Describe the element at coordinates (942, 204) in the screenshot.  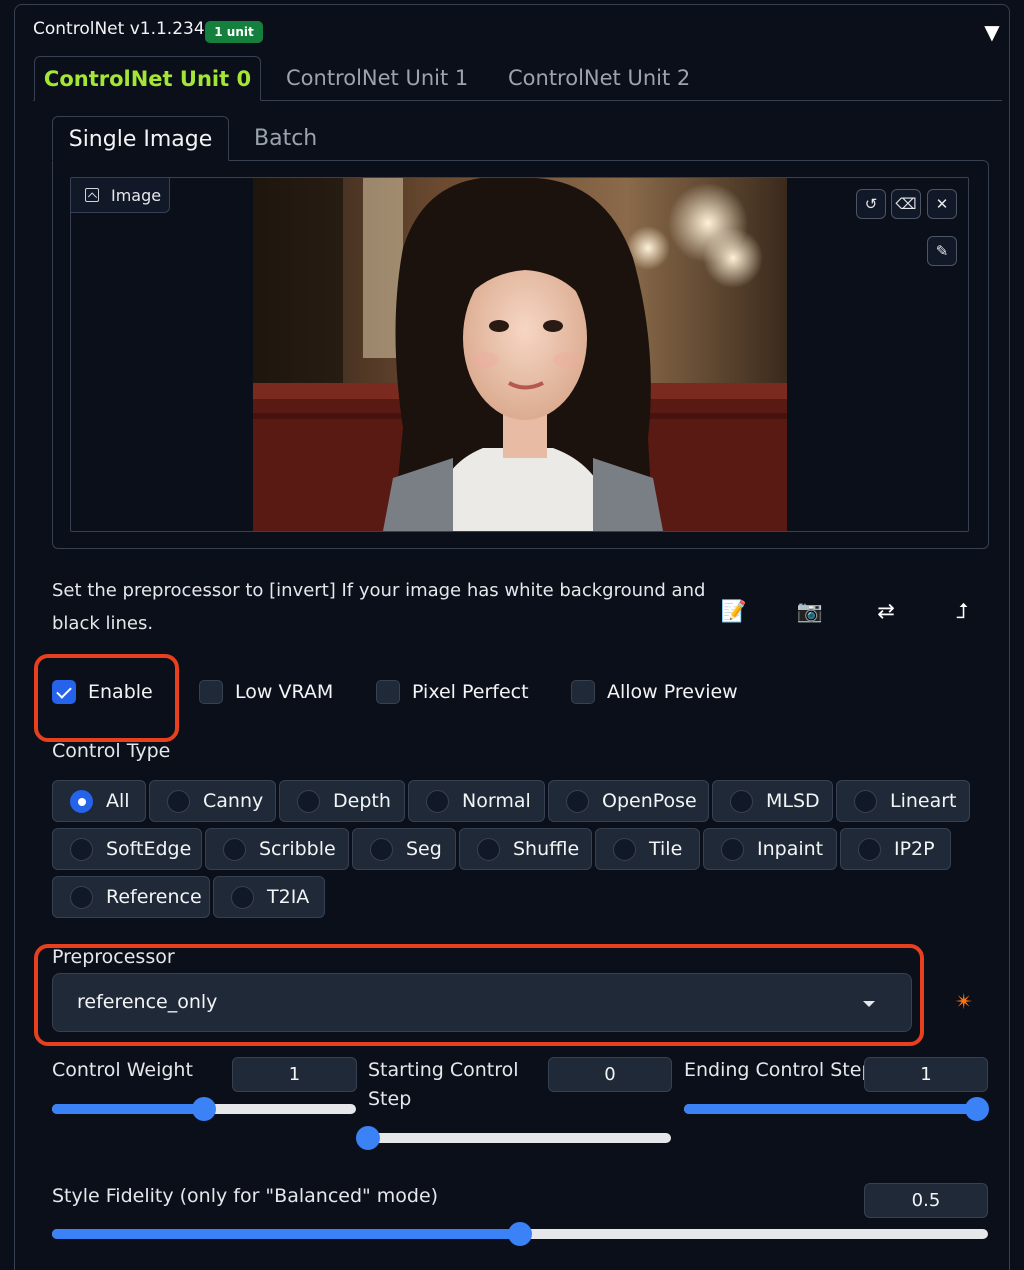
I see `close-icon: ✕` at that location.